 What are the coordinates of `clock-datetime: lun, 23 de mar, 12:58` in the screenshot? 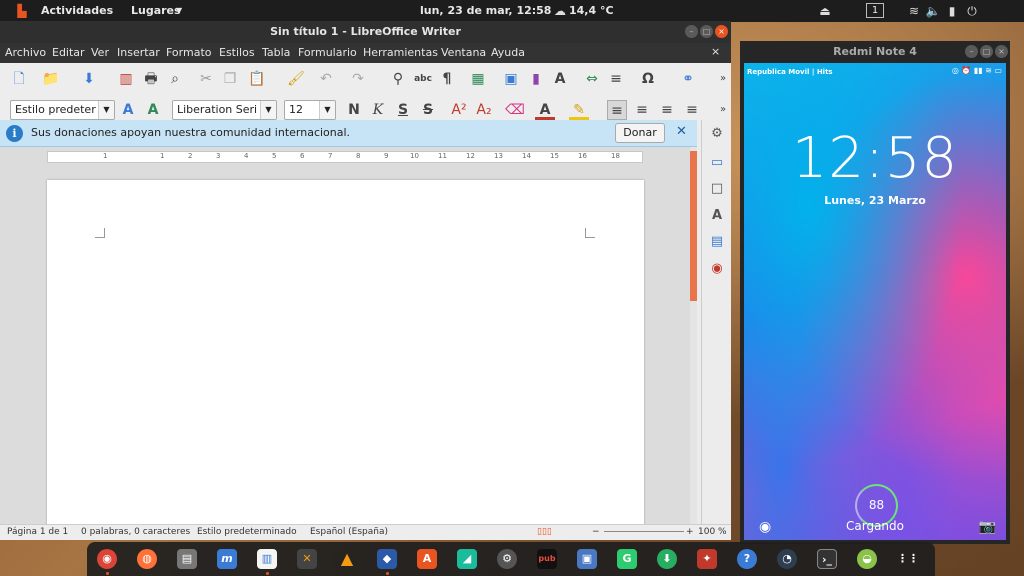 It's located at (485, 10).